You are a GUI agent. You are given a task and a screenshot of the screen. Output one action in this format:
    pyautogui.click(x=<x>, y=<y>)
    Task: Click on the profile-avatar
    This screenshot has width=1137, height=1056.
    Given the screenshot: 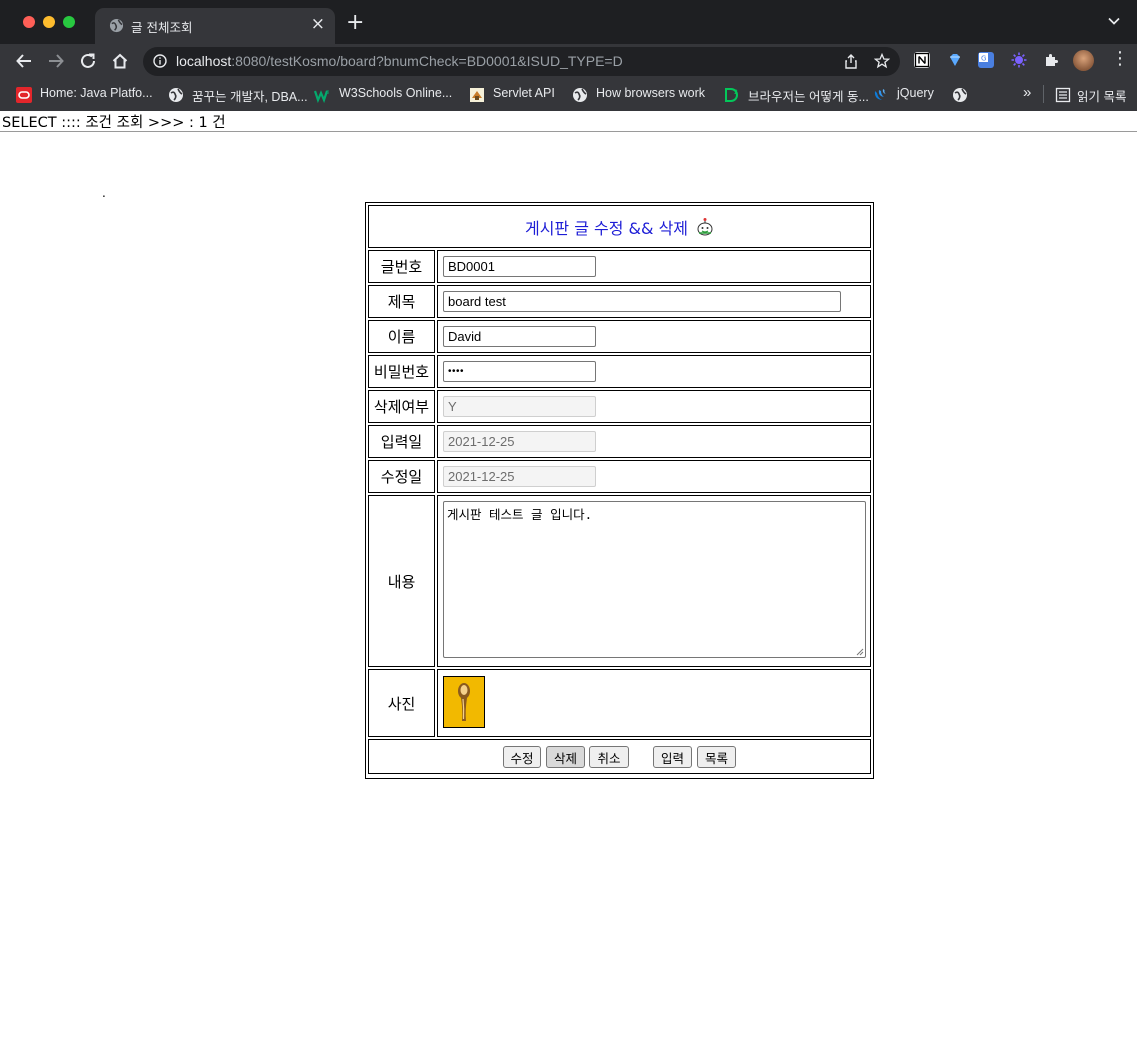 What is the action you would take?
    pyautogui.click(x=1083, y=60)
    